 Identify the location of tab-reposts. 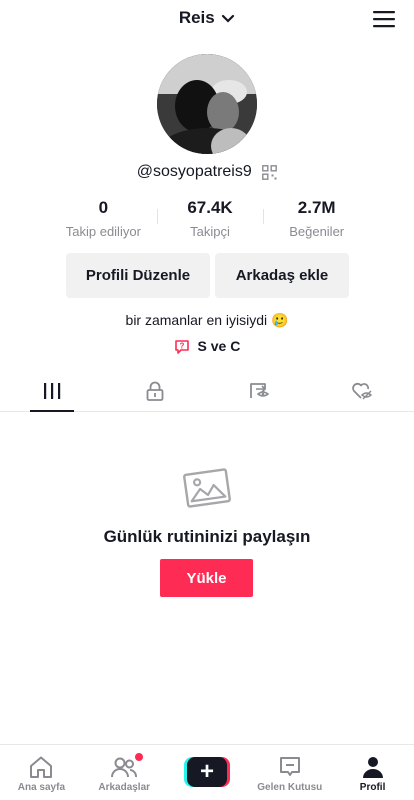
(259, 390).